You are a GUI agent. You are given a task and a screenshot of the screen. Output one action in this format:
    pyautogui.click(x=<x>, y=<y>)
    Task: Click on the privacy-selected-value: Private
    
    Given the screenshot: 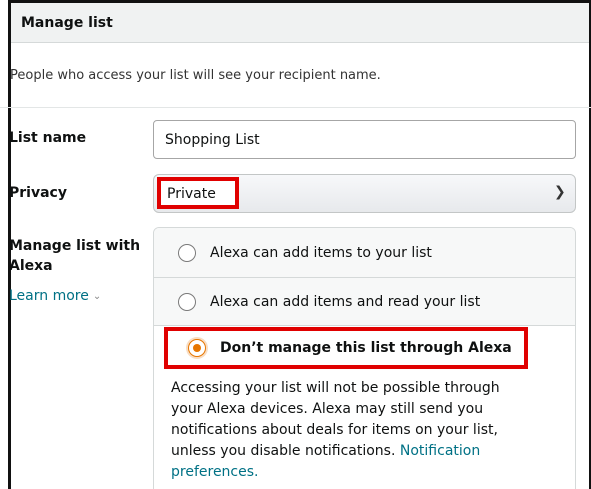 What is the action you would take?
    pyautogui.click(x=191, y=194)
    